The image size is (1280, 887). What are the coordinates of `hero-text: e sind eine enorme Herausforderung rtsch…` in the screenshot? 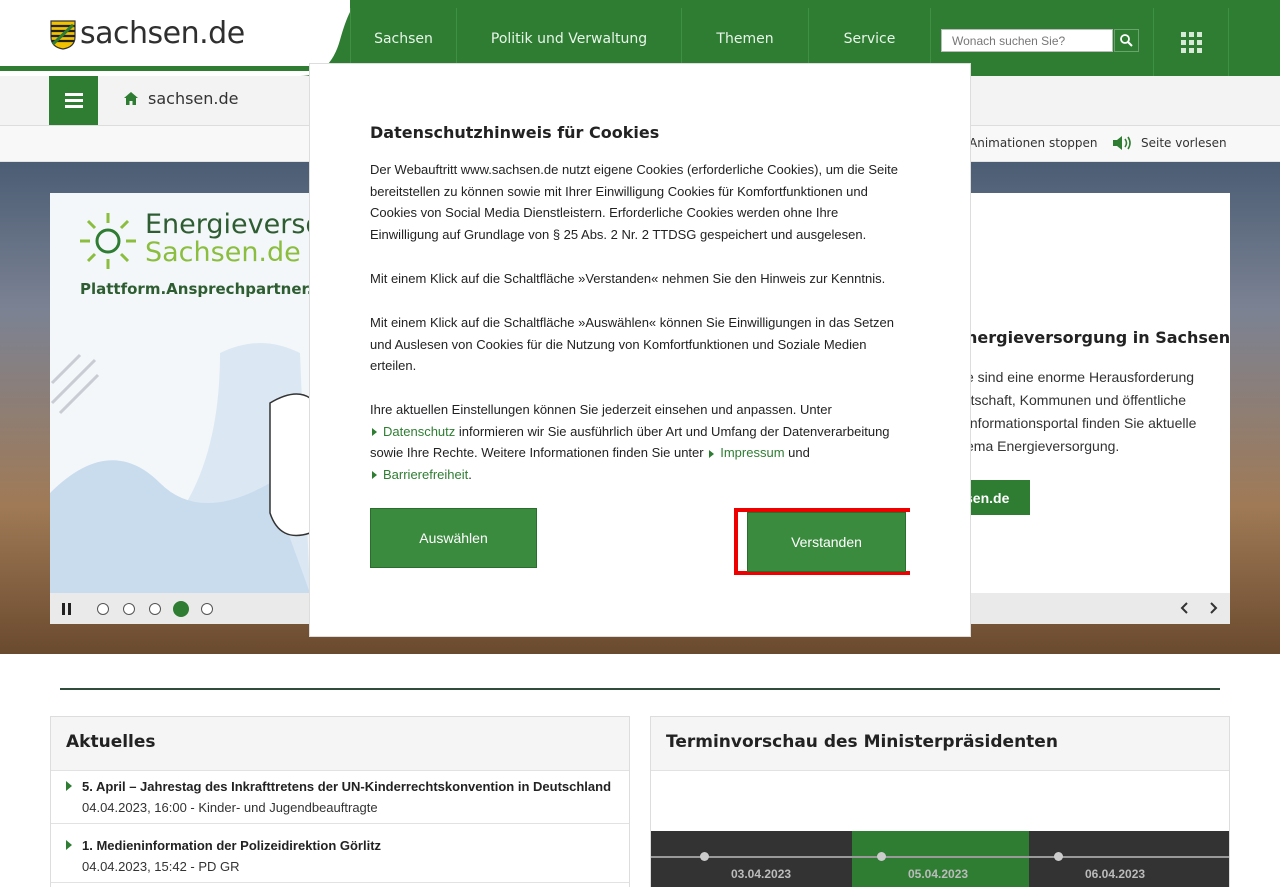 It's located at (1081, 411).